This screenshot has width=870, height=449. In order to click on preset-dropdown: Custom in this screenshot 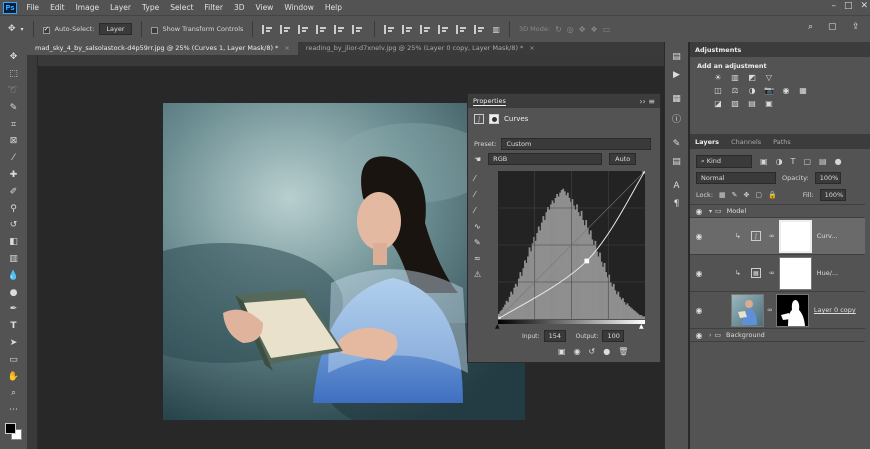, I will do `click(576, 144)`.